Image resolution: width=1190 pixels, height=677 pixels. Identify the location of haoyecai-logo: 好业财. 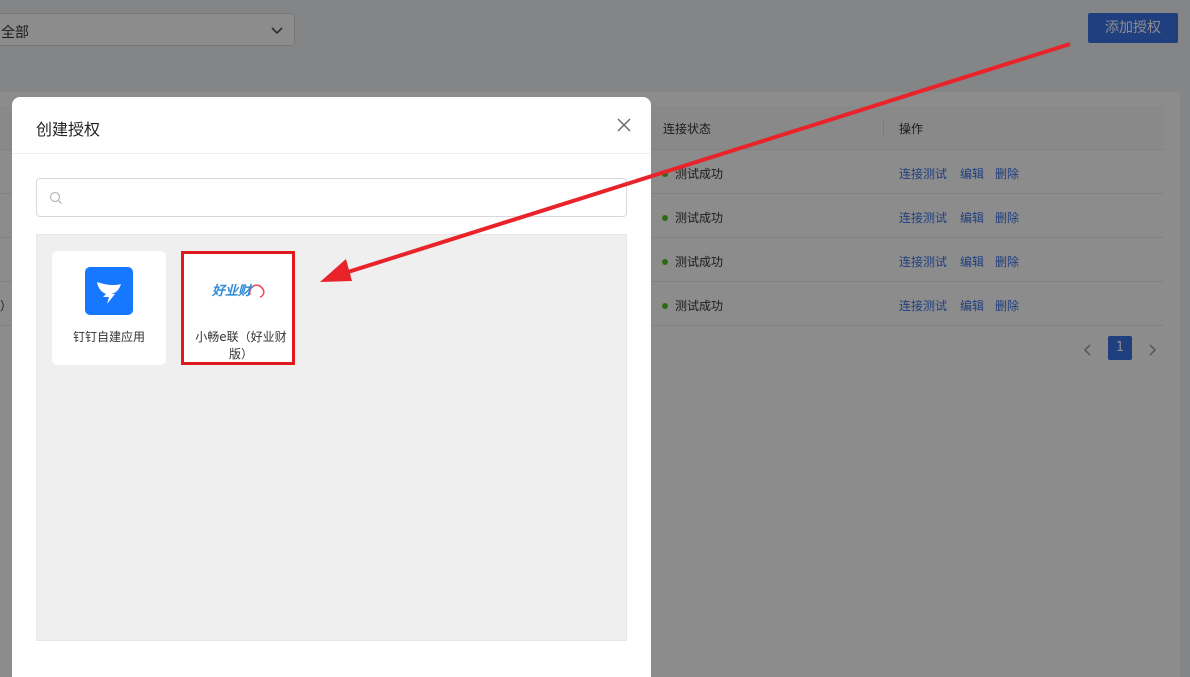
(238, 291).